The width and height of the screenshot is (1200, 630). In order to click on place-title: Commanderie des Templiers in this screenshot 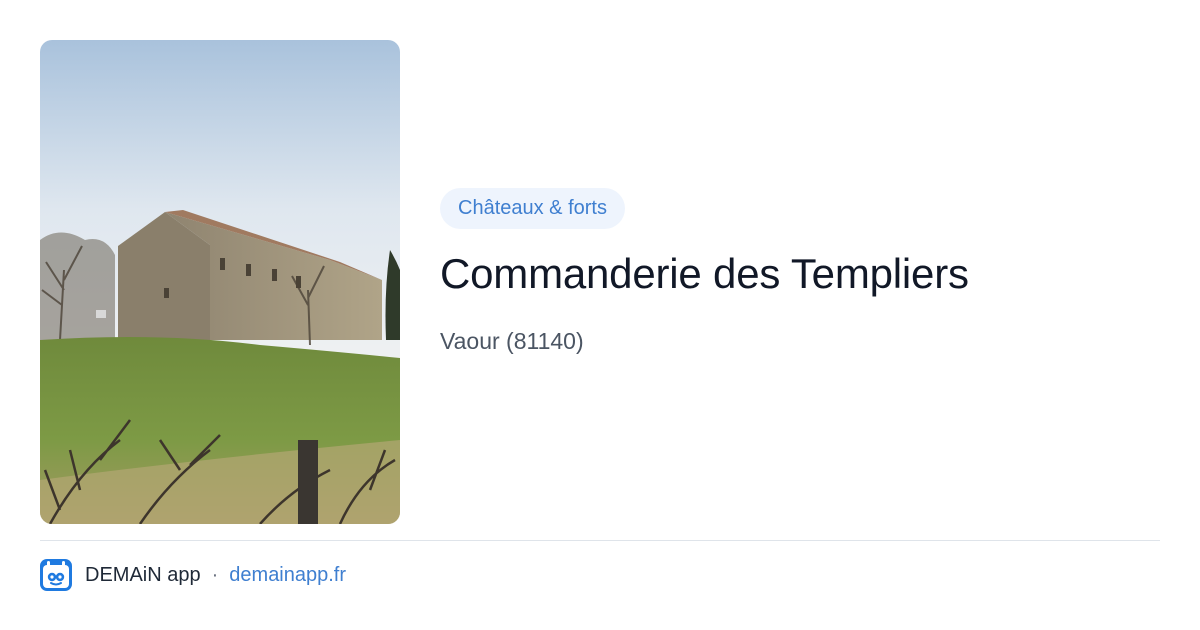, I will do `click(704, 273)`.